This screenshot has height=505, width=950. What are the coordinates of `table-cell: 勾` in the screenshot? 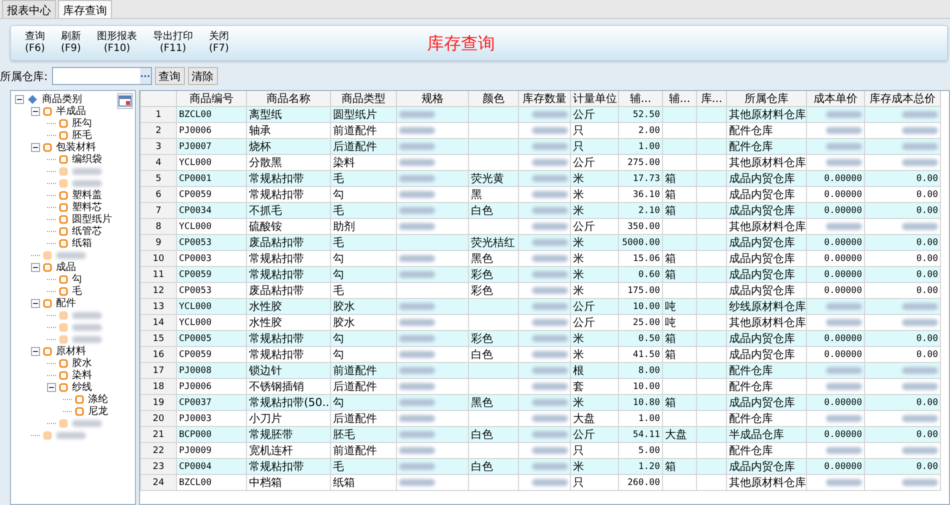 It's located at (363, 402).